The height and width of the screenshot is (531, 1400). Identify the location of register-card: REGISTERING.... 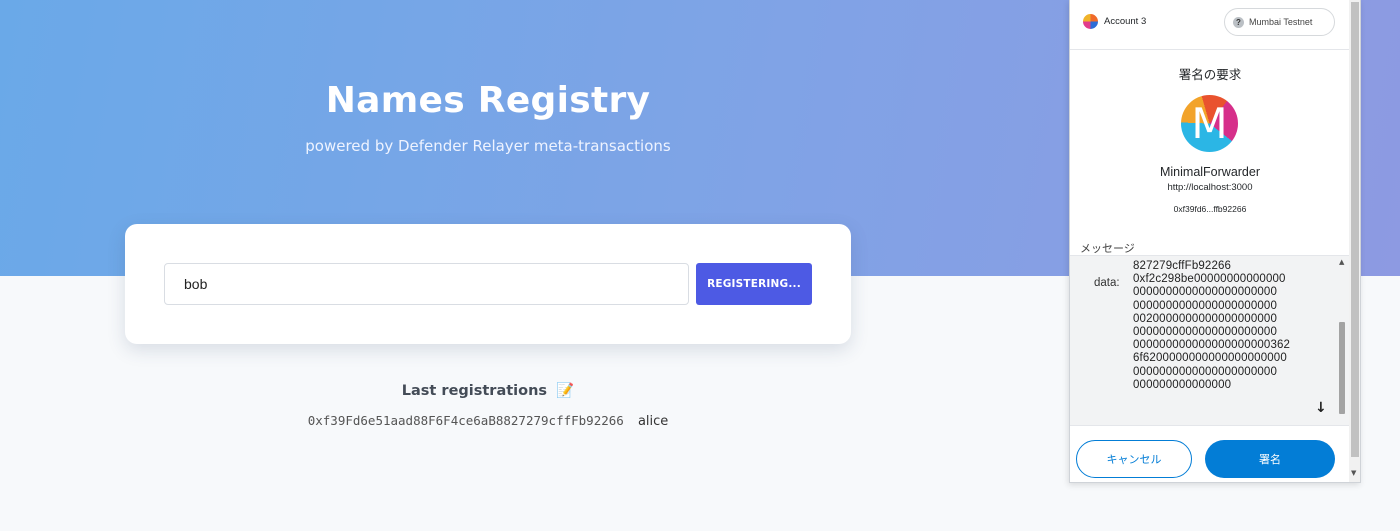
(488, 284).